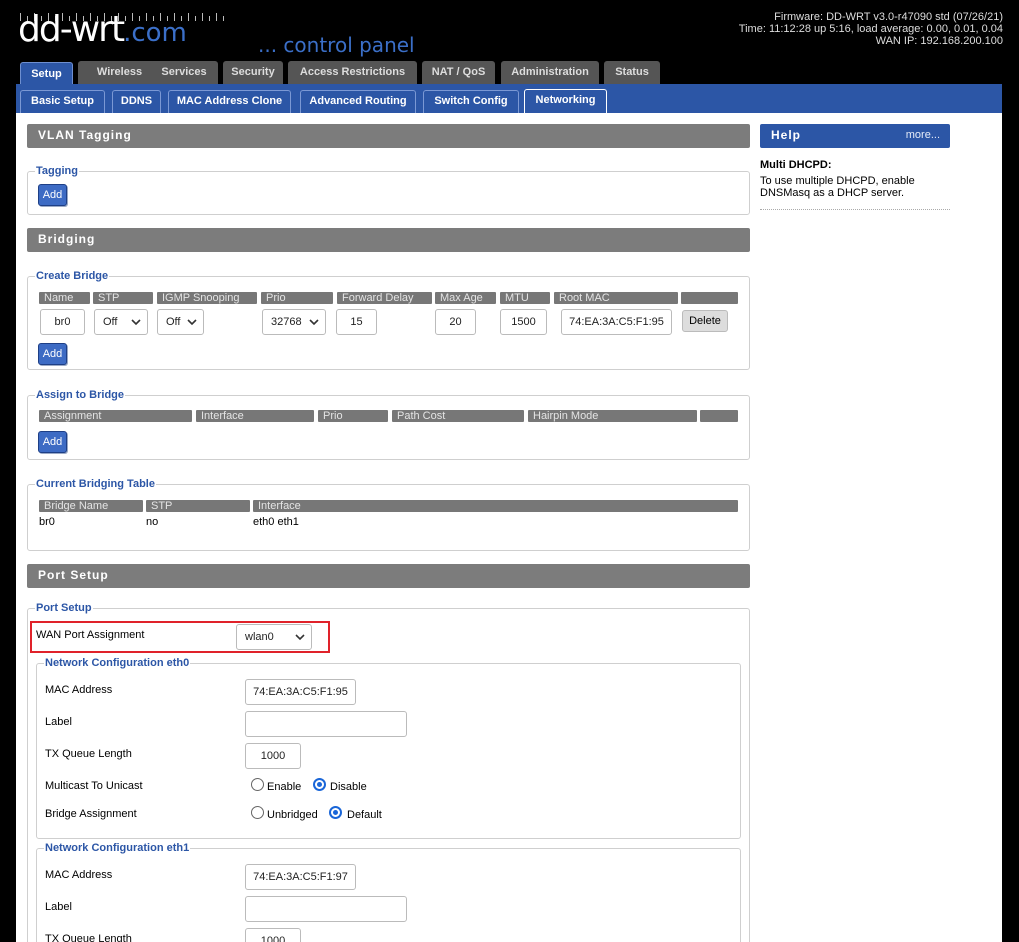 This screenshot has width=1019, height=942. What do you see at coordinates (465, 298) in the screenshot?
I see `col-max-age: Max Age` at bounding box center [465, 298].